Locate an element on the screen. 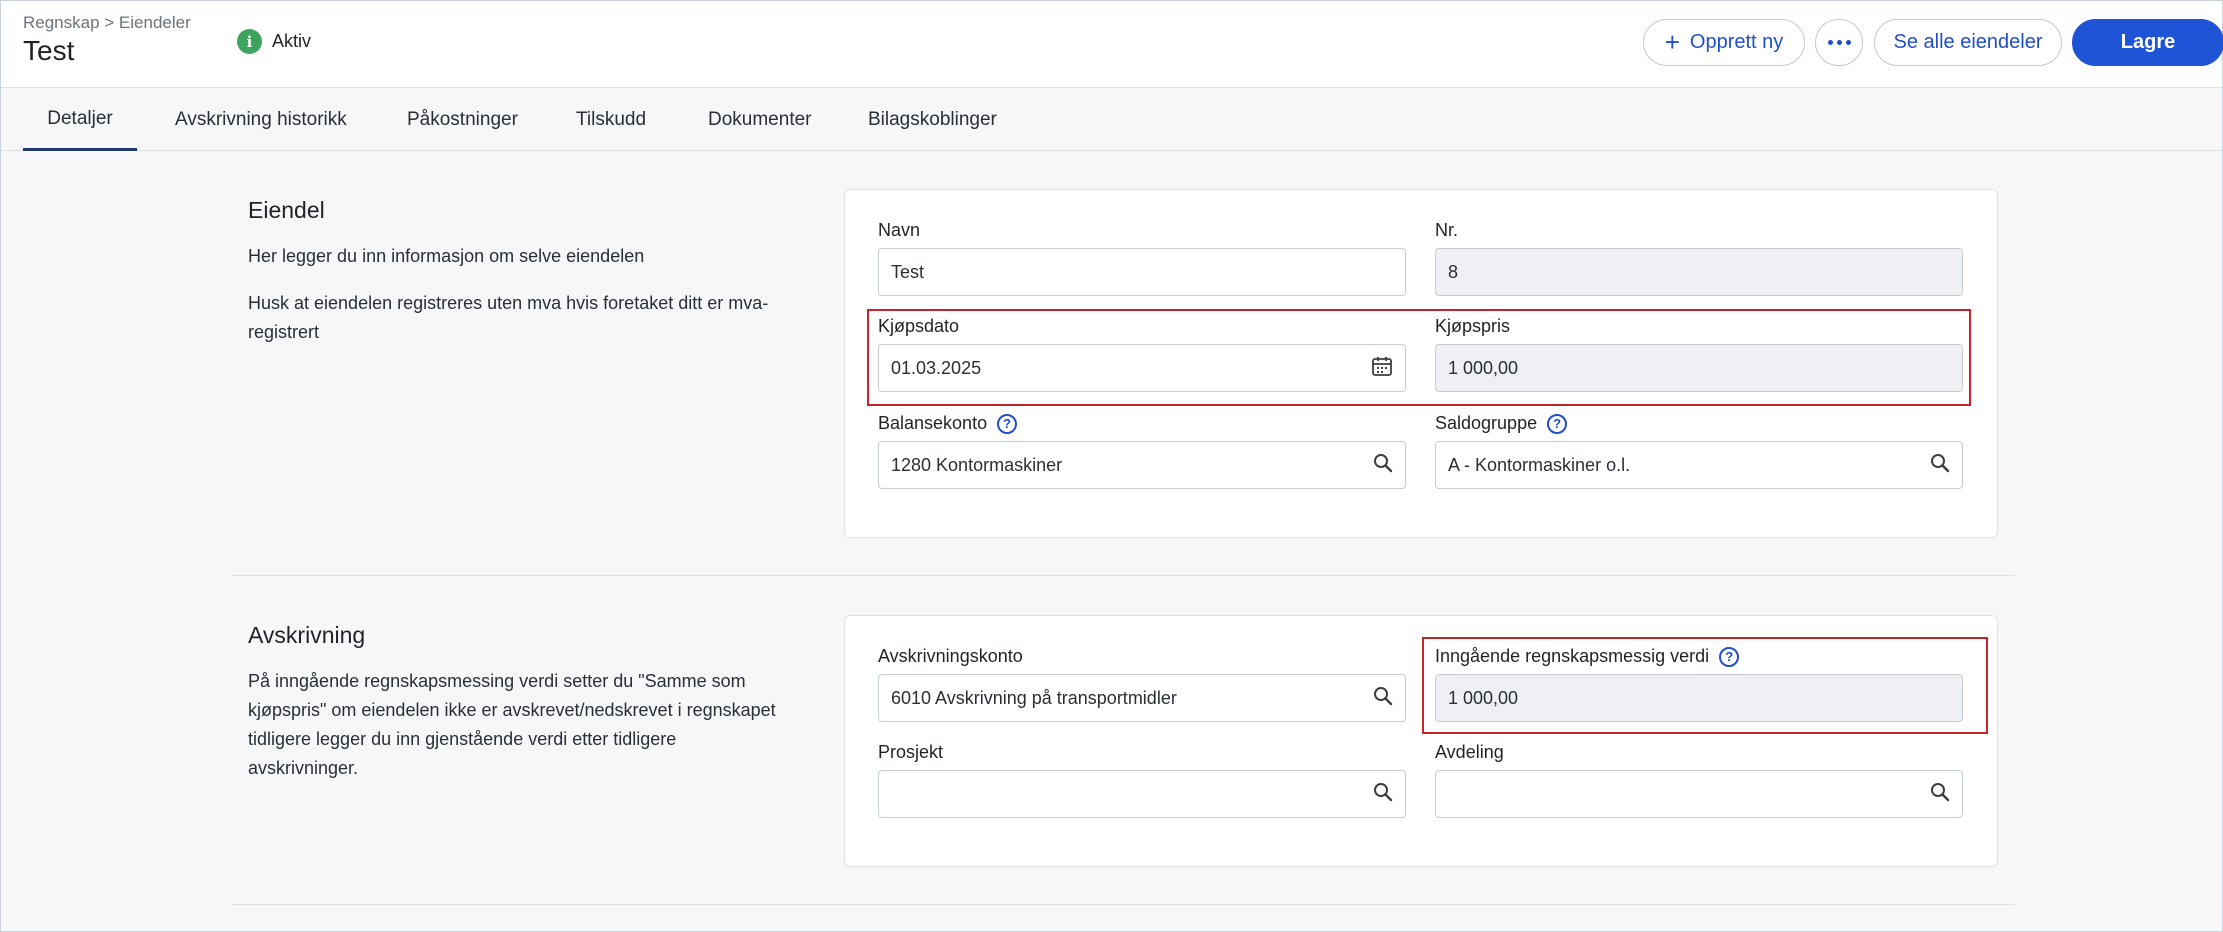  page-title: Test is located at coordinates (49, 50).